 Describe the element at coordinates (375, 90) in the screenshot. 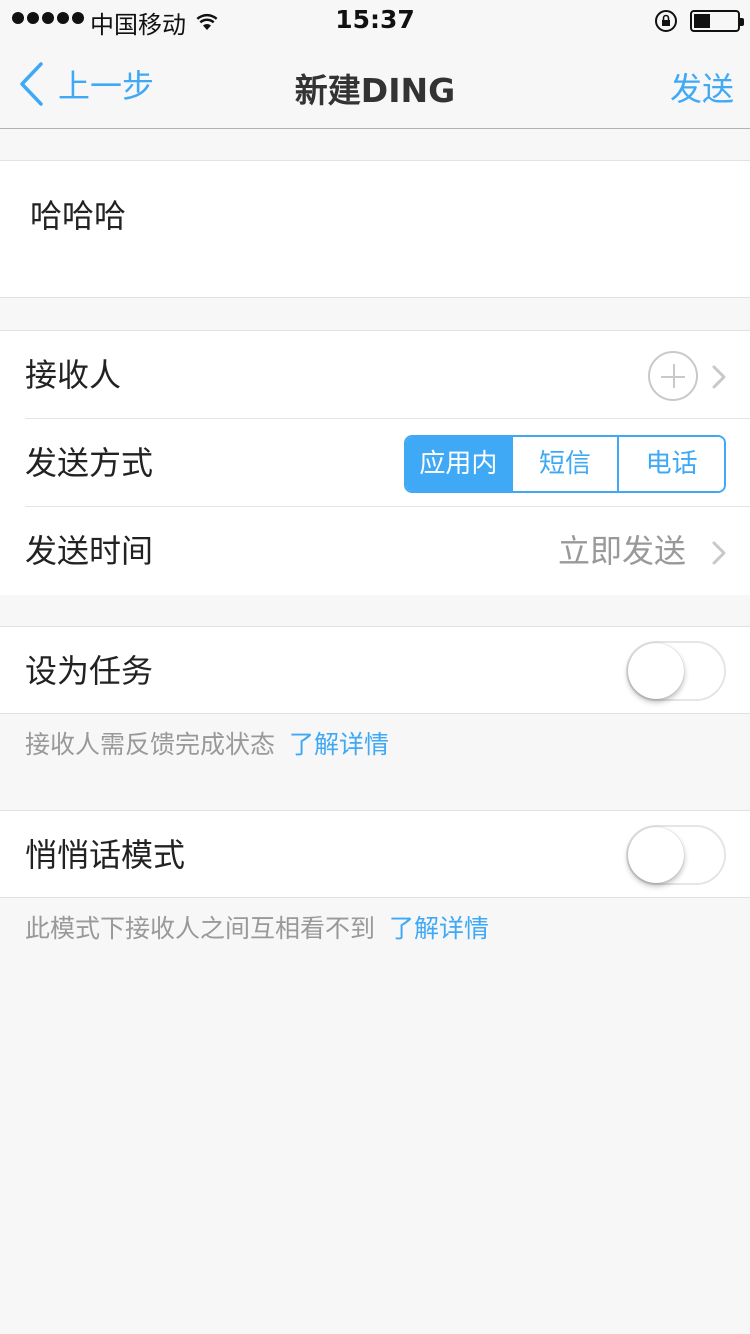

I see `page-title: 新建DING` at that location.